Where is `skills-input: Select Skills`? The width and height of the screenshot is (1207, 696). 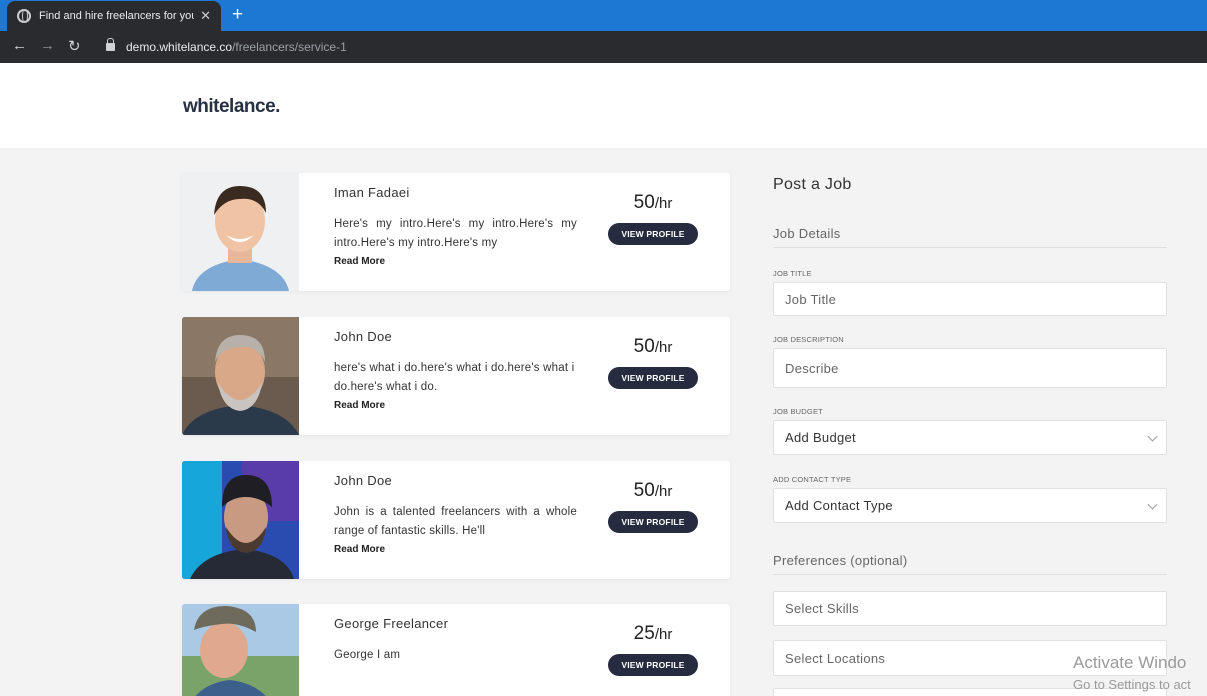 skills-input: Select Skills is located at coordinates (970, 608).